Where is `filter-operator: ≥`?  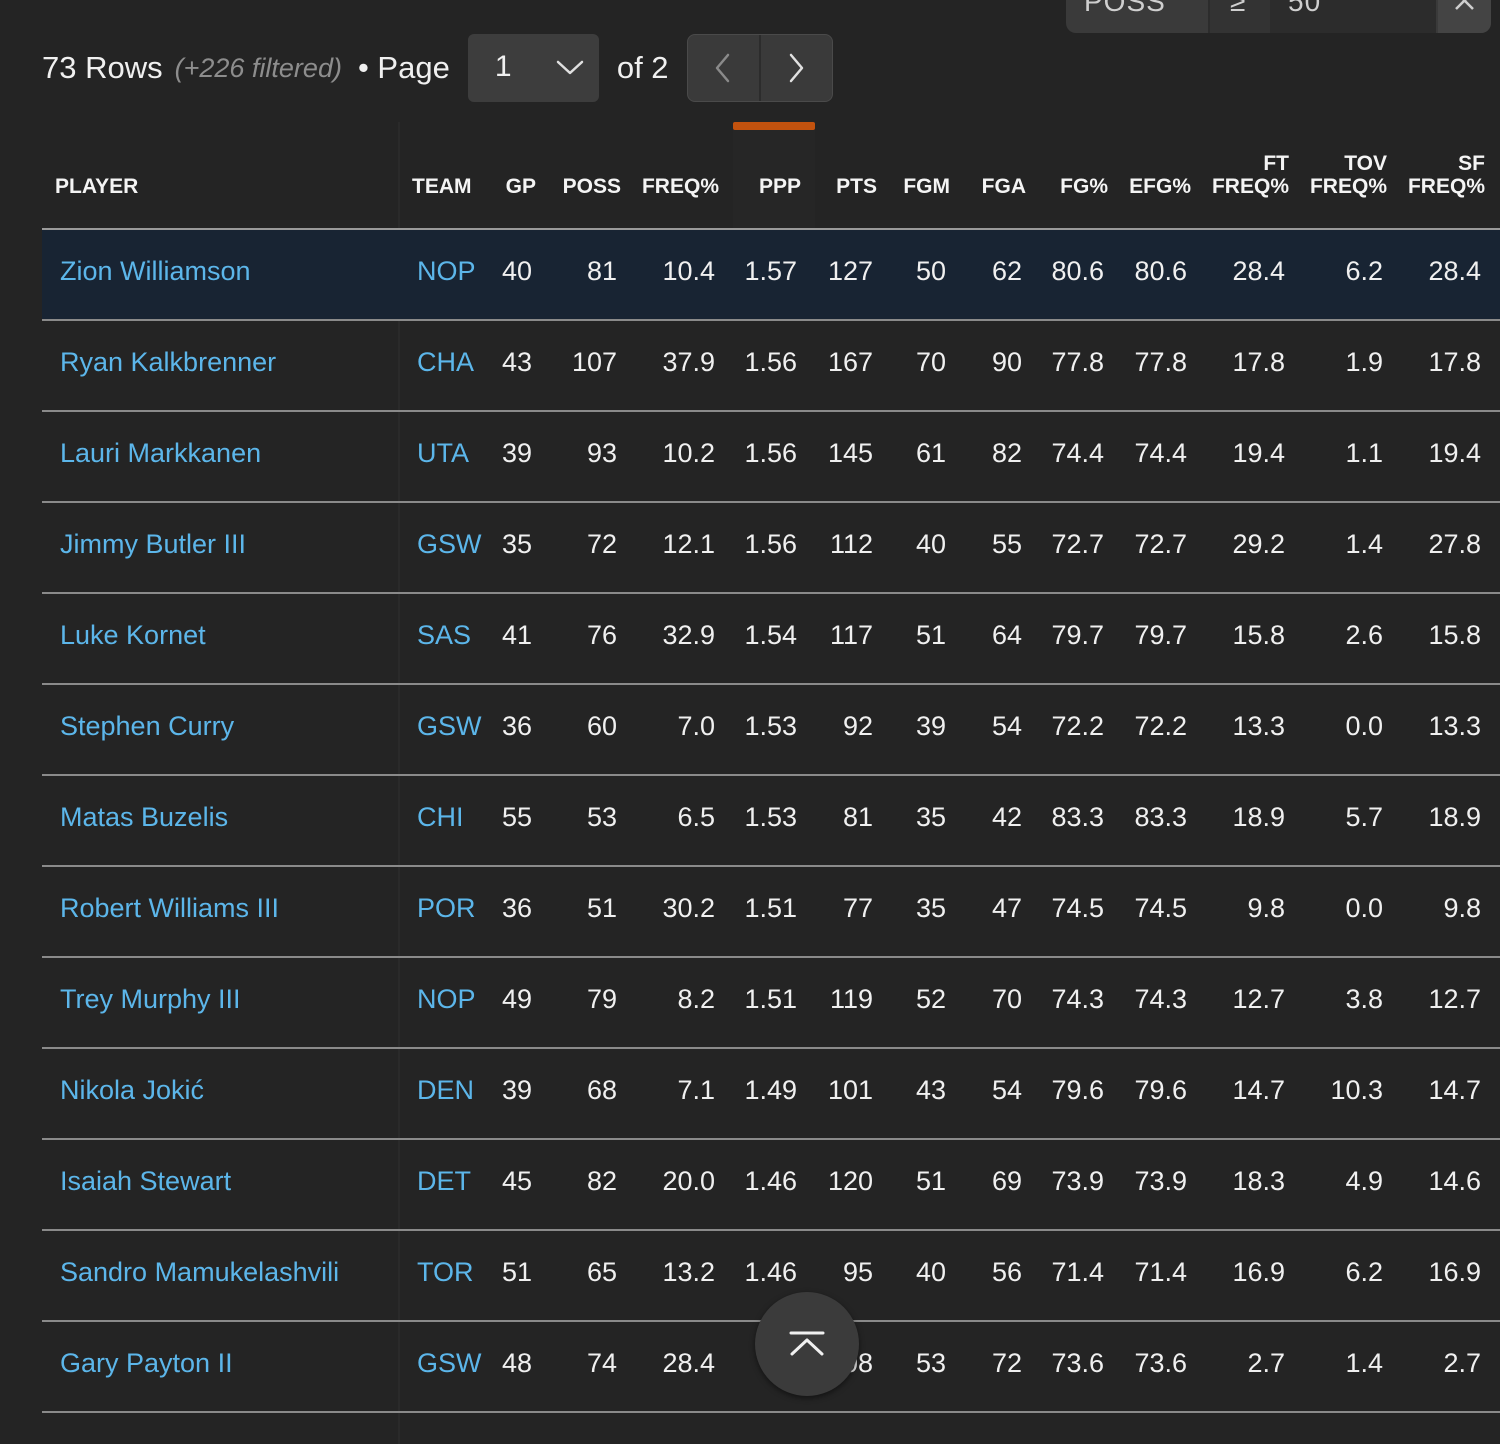 filter-operator: ≥ is located at coordinates (1240, 16).